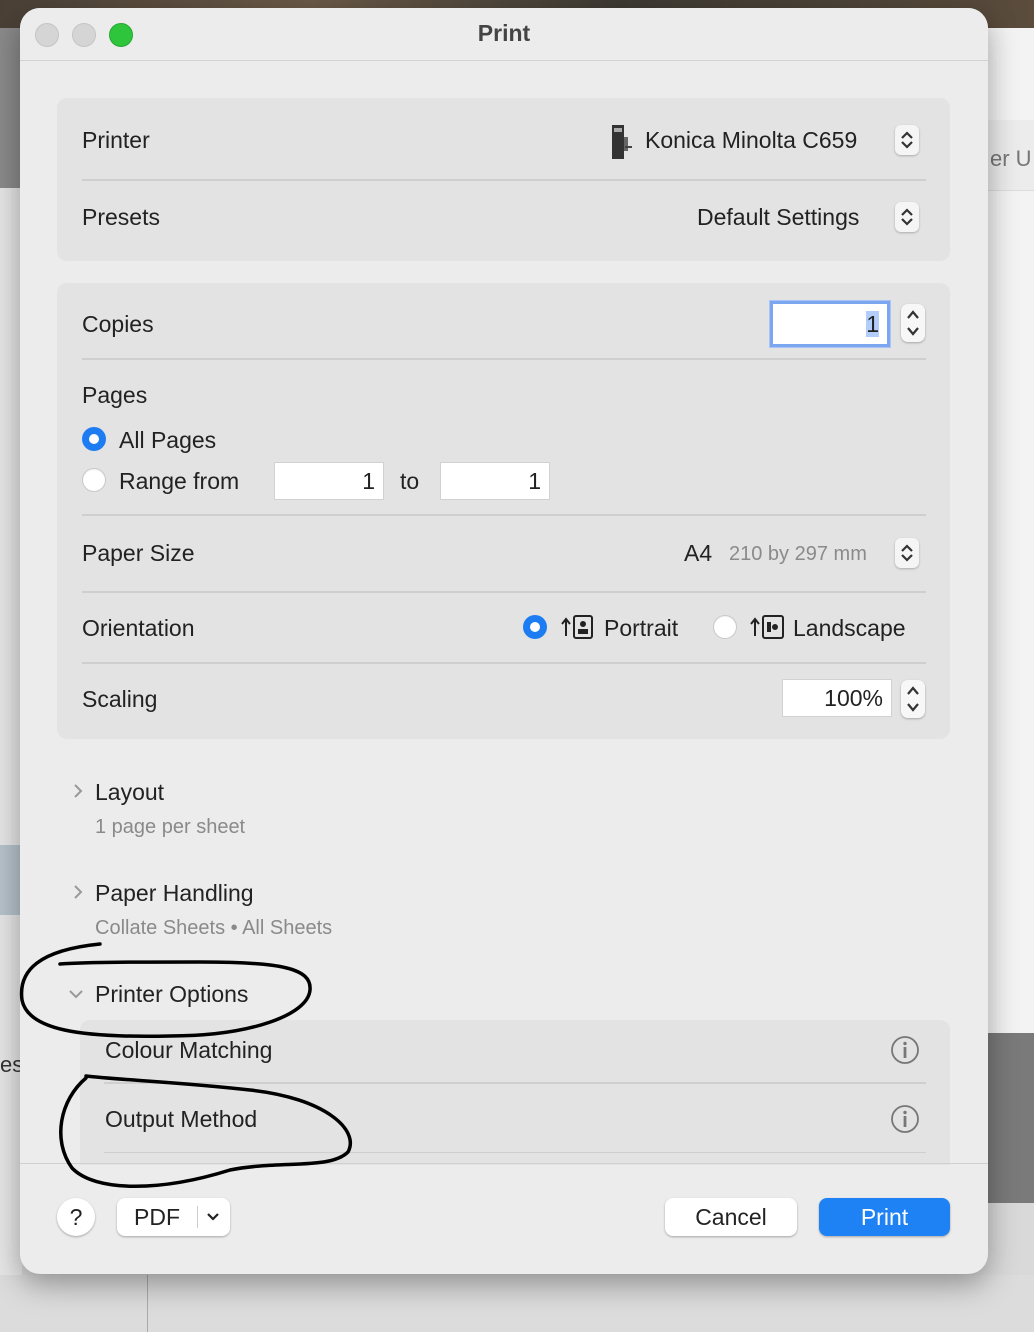  What do you see at coordinates (329, 481) in the screenshot?
I see `range-from-input: 1` at bounding box center [329, 481].